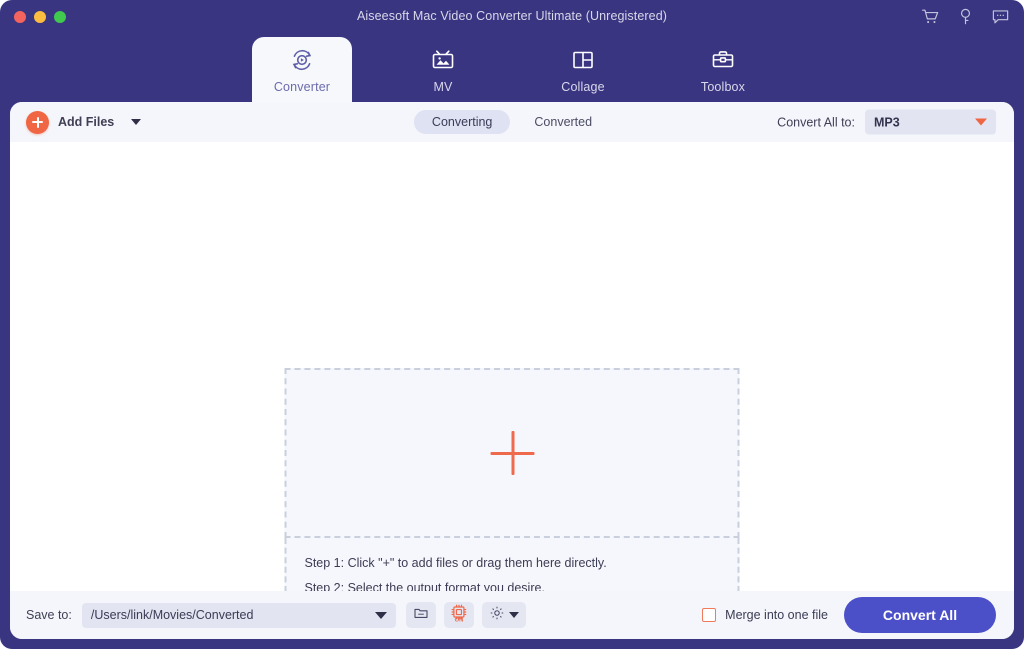 This screenshot has width=1024, height=649. I want to click on tab-toolbox-label: Toolbox, so click(723, 87).